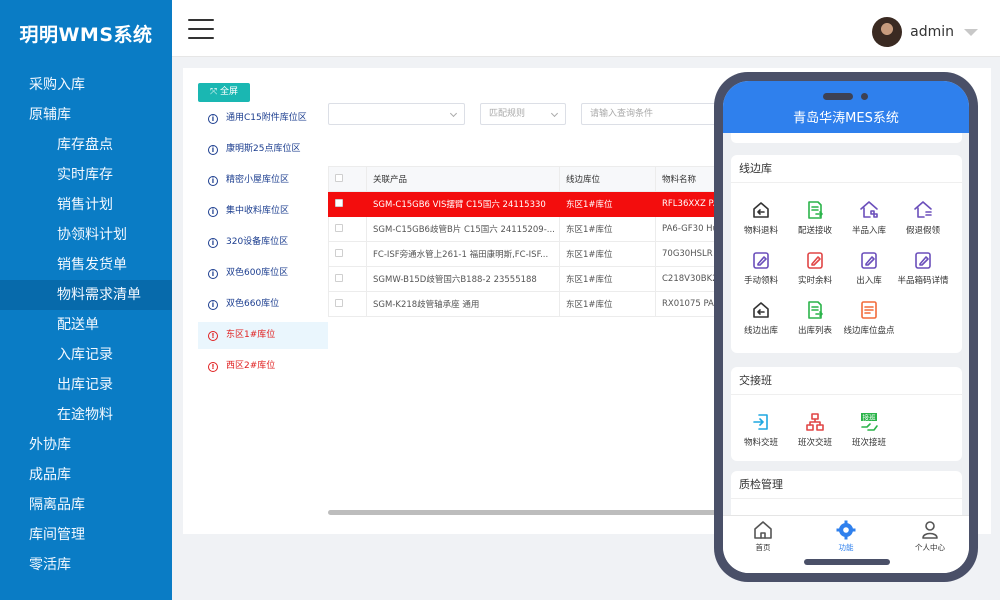  What do you see at coordinates (869, 217) in the screenshot?
I see `function-tile: 半品入库` at bounding box center [869, 217].